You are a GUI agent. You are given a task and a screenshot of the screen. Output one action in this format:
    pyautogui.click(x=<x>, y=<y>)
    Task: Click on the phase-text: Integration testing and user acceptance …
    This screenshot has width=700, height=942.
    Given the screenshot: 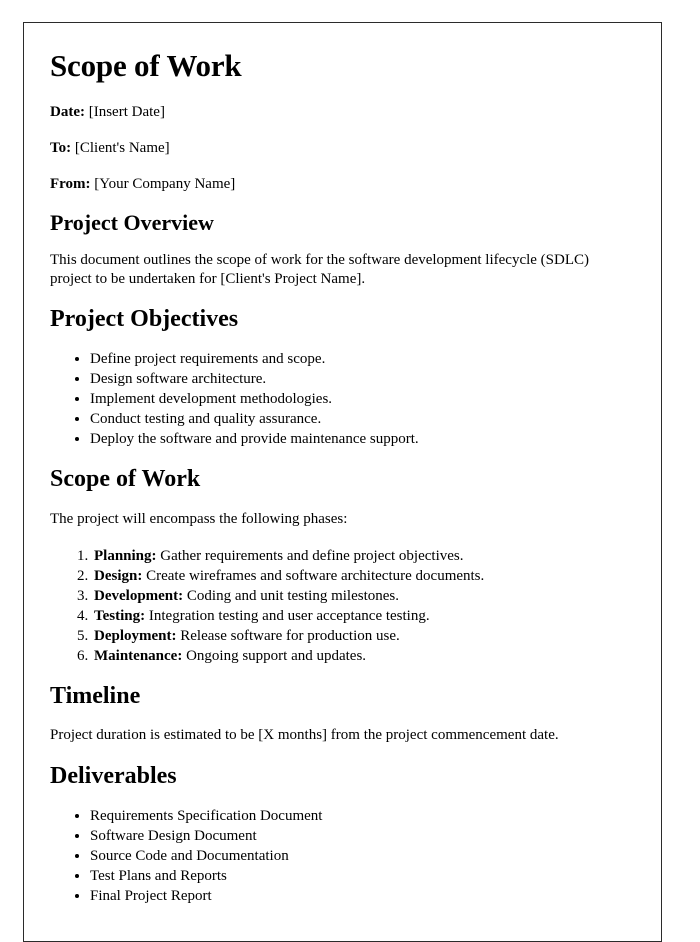 What is the action you would take?
    pyautogui.click(x=289, y=615)
    